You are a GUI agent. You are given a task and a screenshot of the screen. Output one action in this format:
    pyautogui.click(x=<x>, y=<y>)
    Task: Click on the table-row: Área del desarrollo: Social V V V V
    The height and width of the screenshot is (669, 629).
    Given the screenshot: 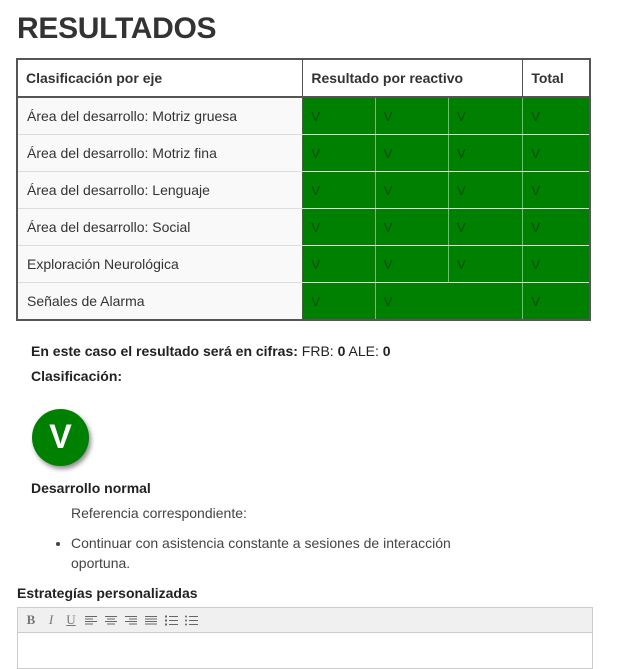 What is the action you would take?
    pyautogui.click(x=303, y=227)
    